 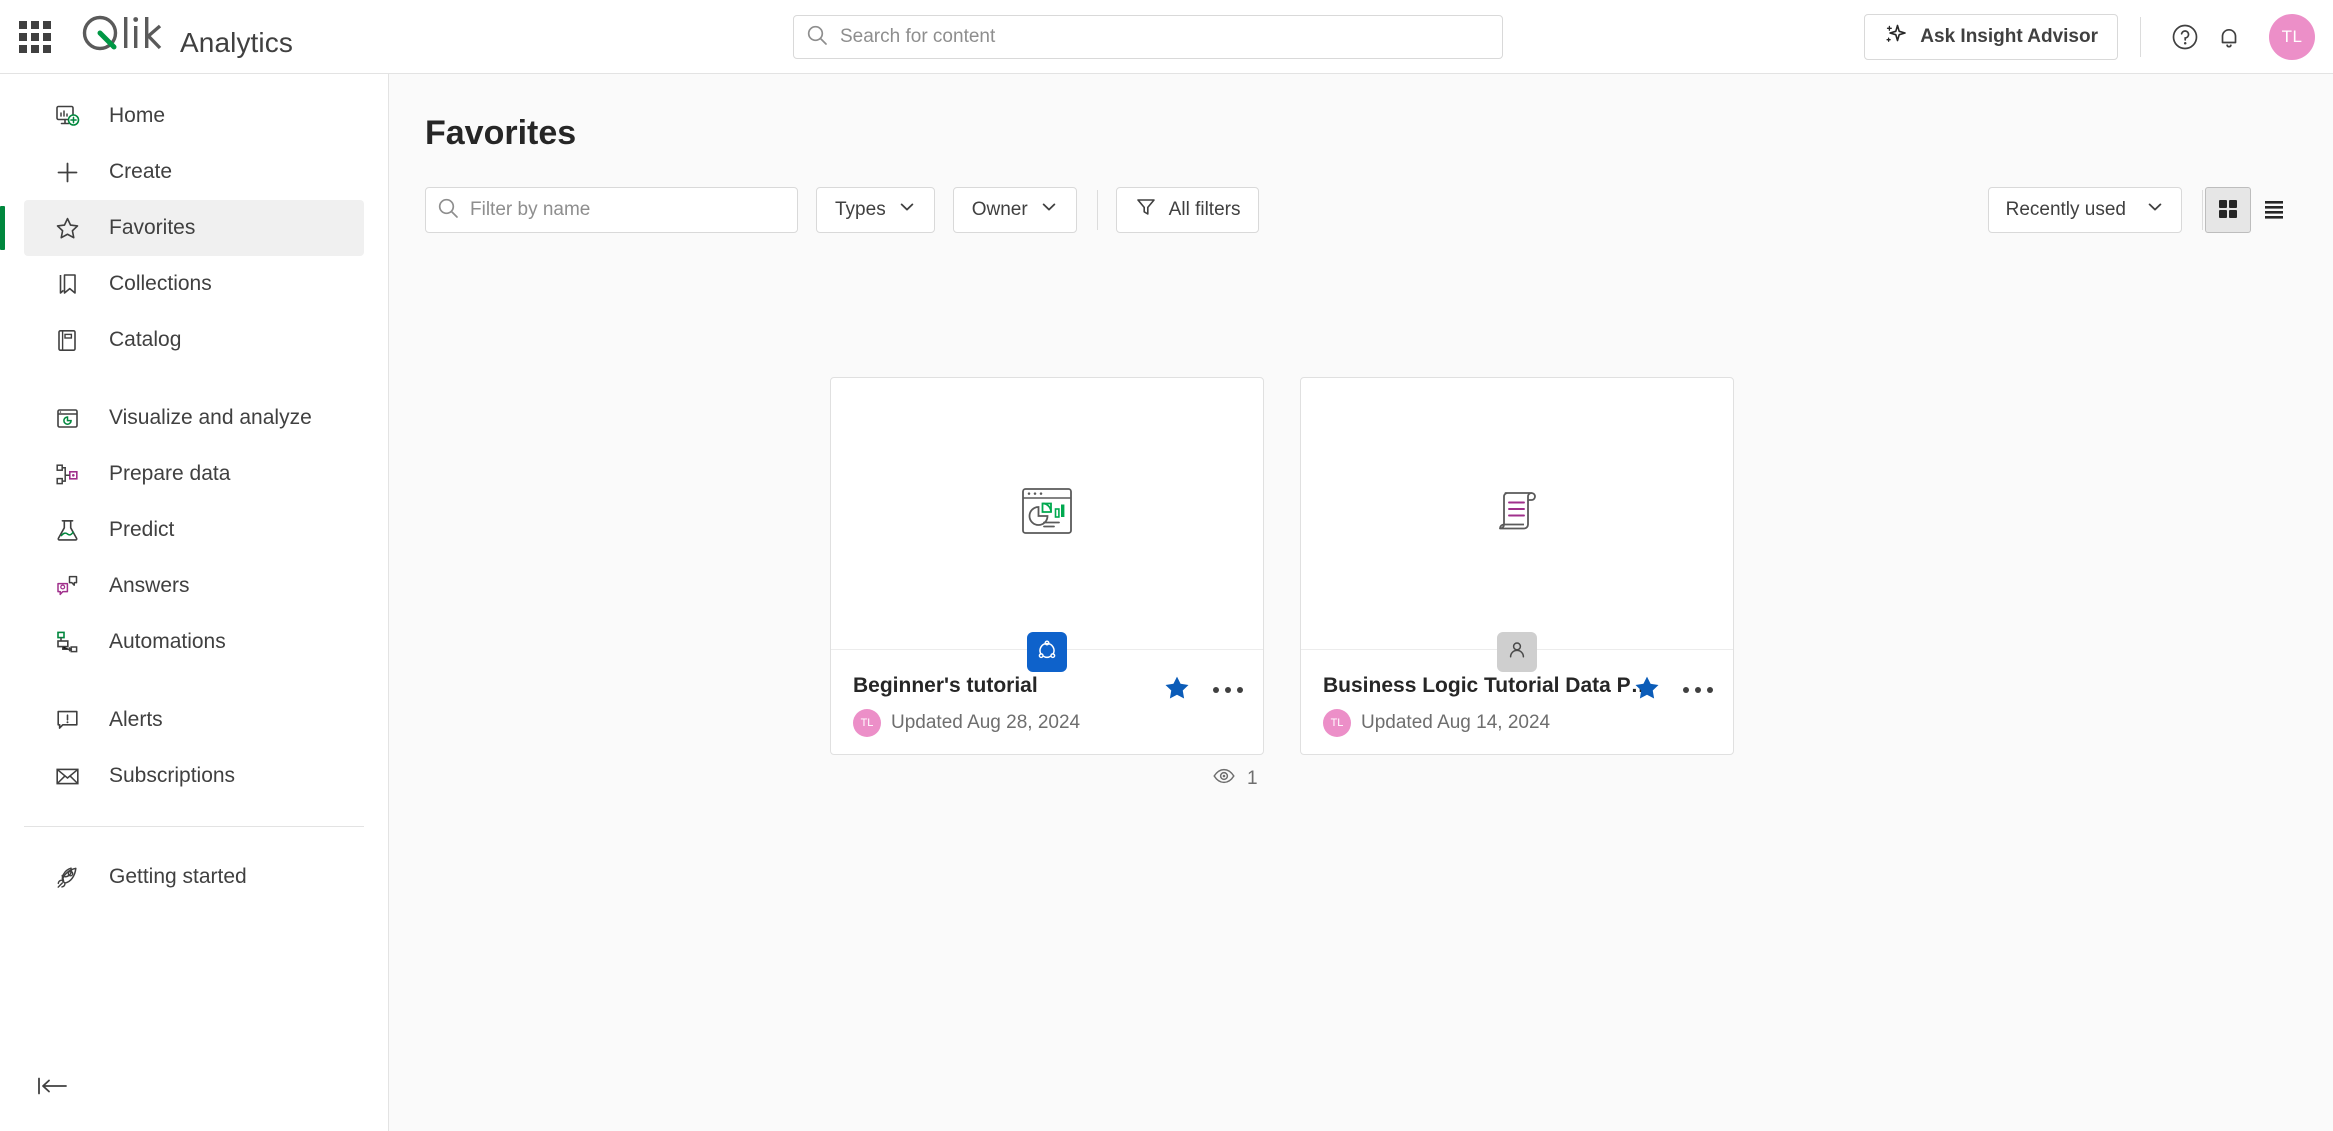 I want to click on sidebar-item-favorites: Favorites, so click(x=182, y=228).